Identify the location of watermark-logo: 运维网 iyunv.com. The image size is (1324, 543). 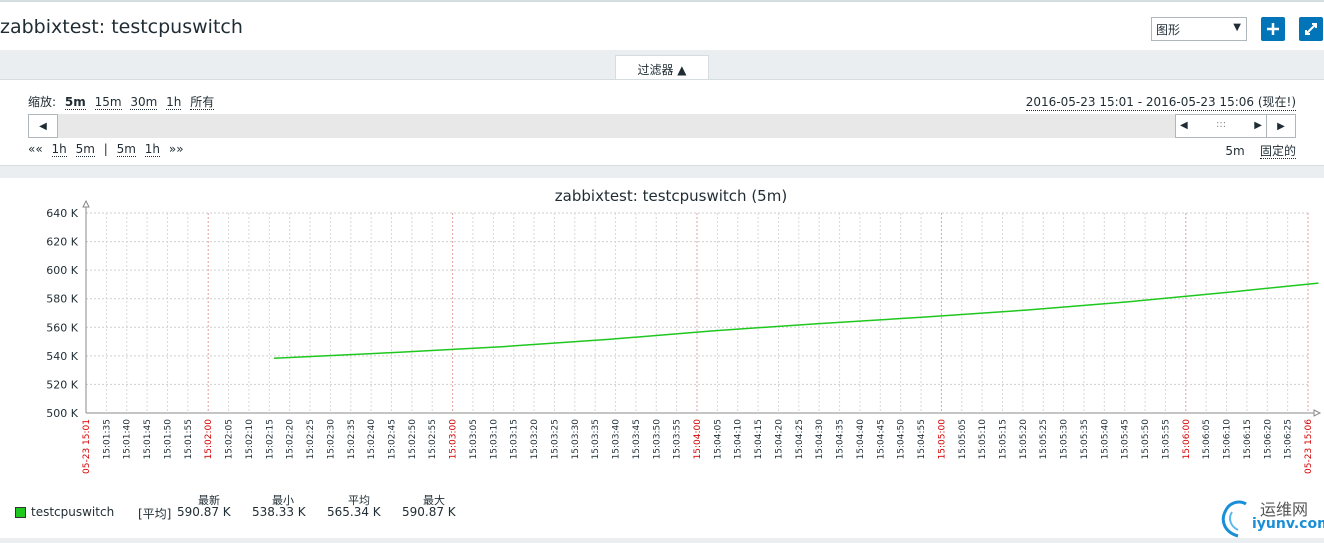
(1271, 515).